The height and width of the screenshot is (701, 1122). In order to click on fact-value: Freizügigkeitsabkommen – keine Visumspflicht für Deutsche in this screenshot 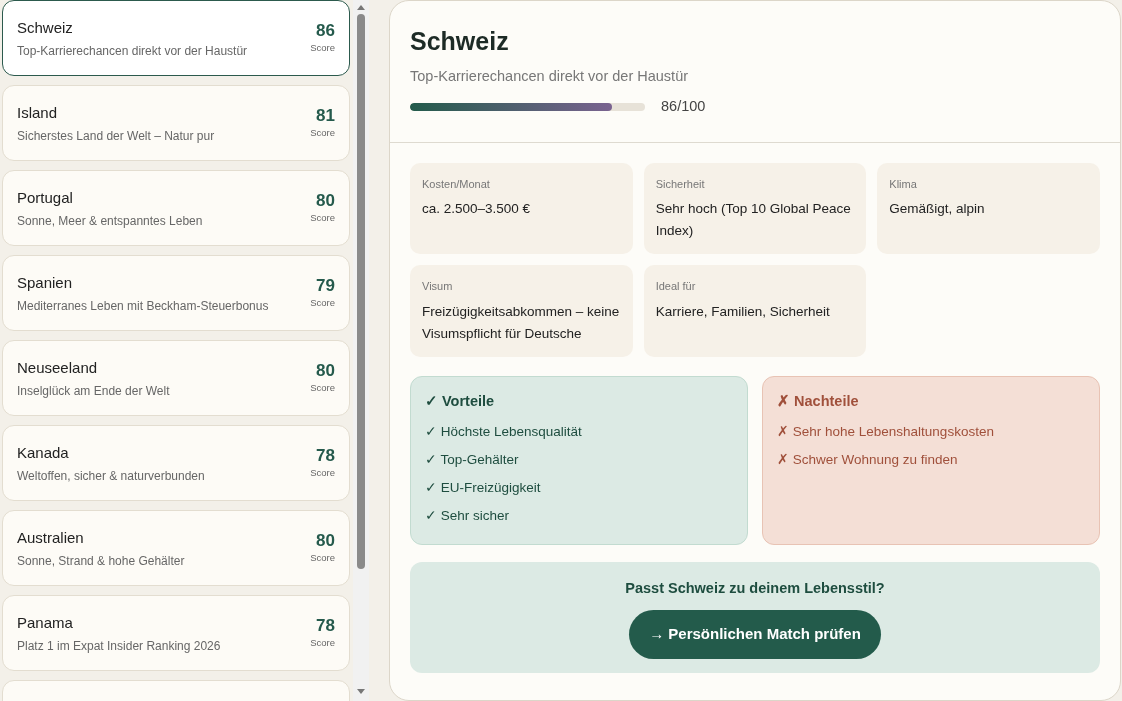, I will do `click(521, 322)`.